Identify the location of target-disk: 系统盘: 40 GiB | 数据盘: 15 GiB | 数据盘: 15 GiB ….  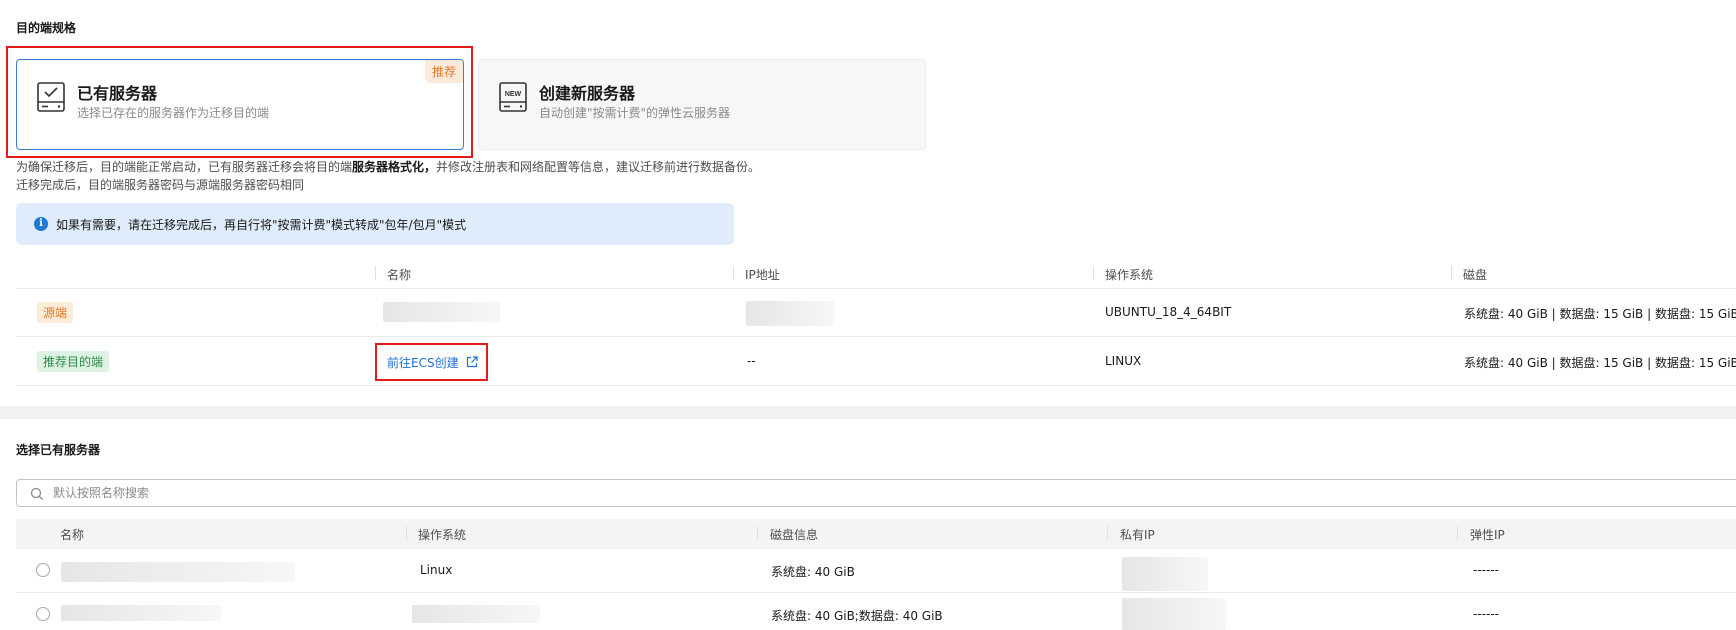
(1600, 363).